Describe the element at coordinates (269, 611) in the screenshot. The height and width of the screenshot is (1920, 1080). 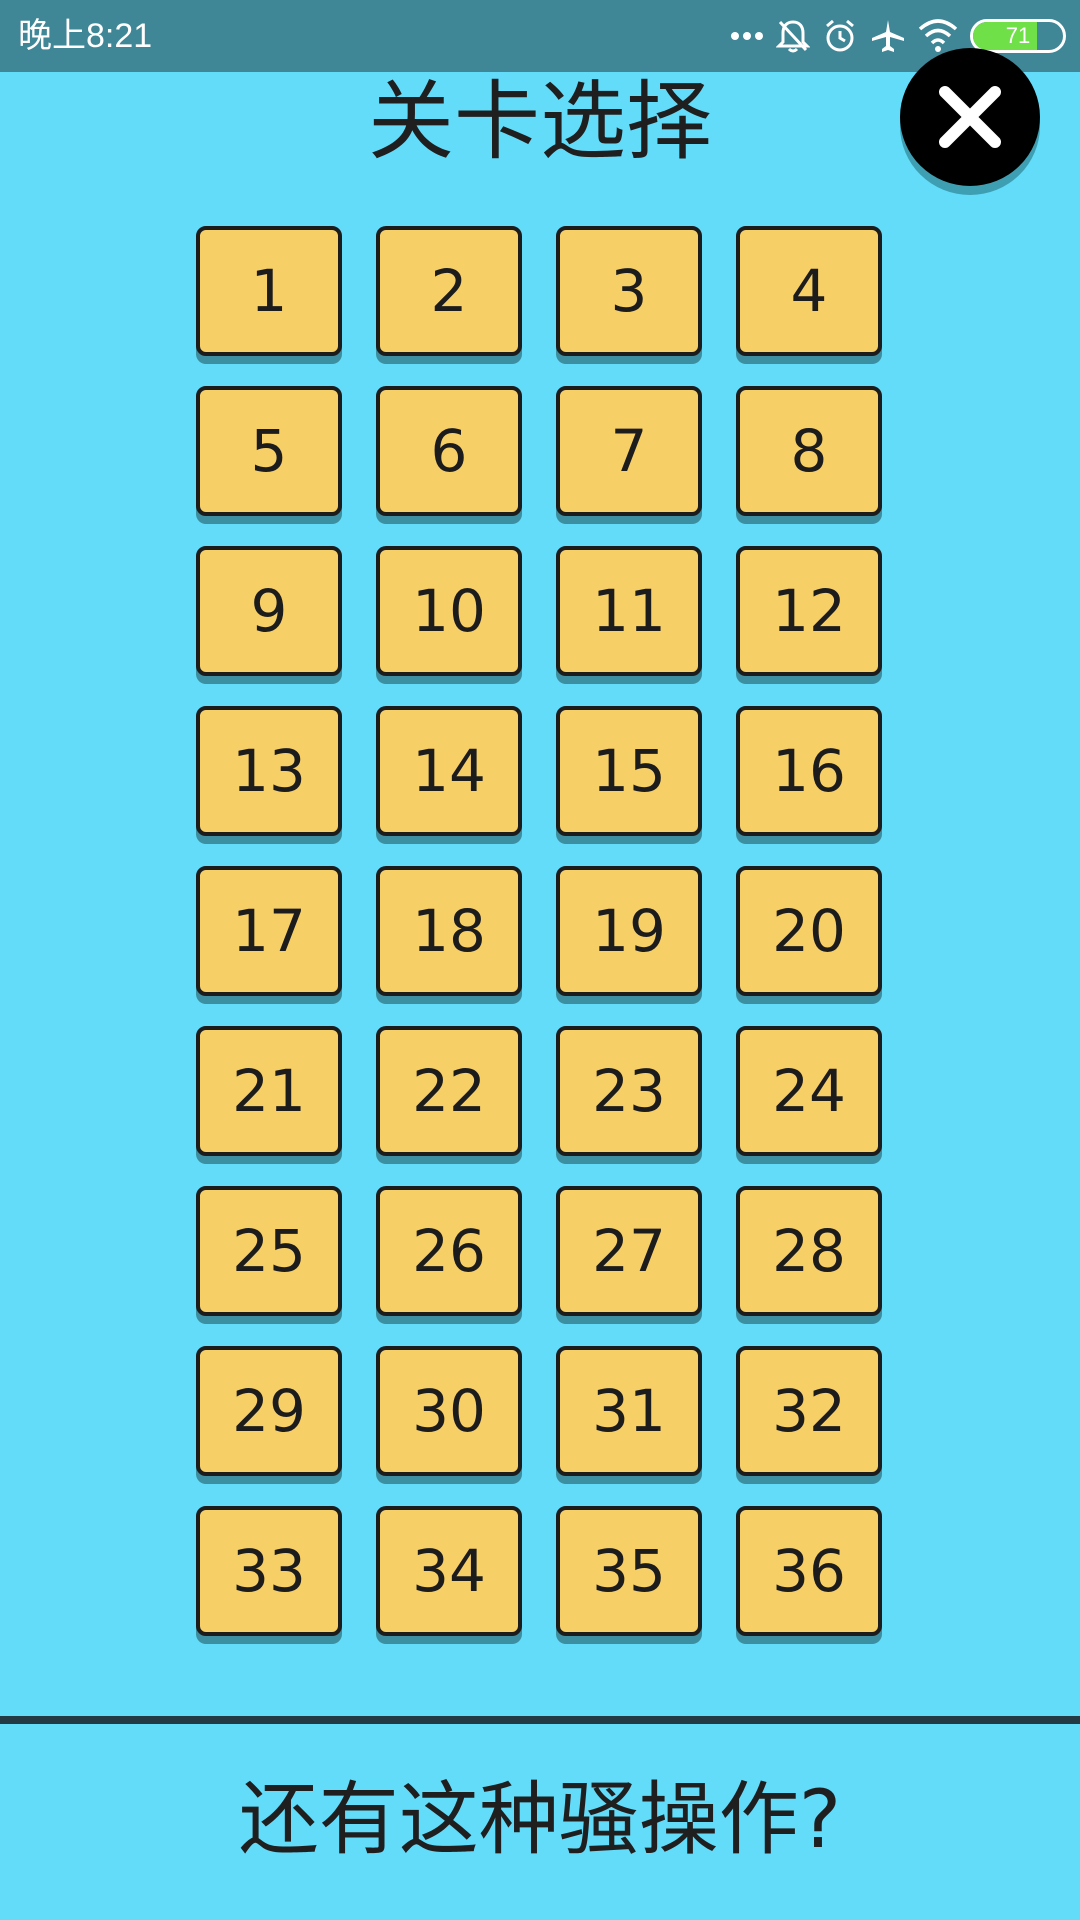
I see `level-button-9: 9` at that location.